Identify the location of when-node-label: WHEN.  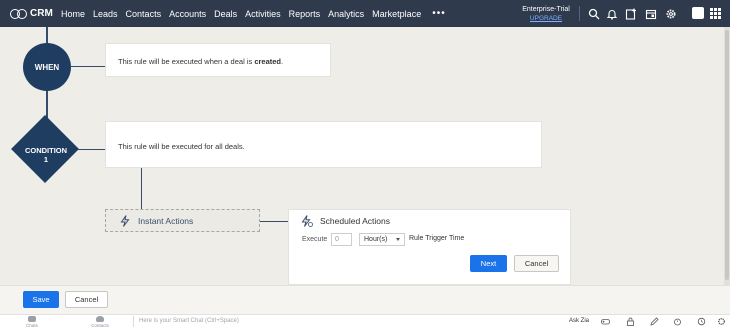
(47, 67).